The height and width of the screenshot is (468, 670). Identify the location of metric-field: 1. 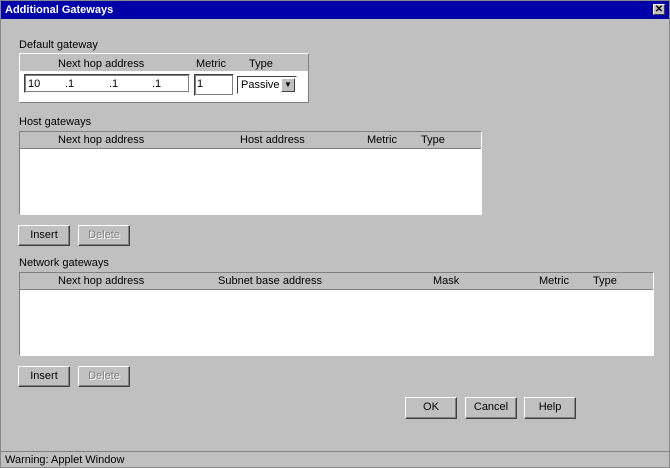
(214, 85).